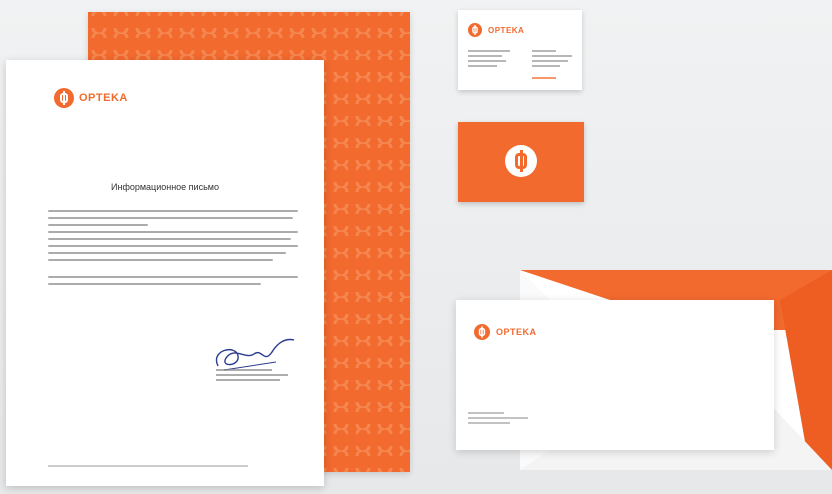 The height and width of the screenshot is (494, 832). Describe the element at coordinates (148, 466) in the screenshot. I see `letter-footer` at that location.